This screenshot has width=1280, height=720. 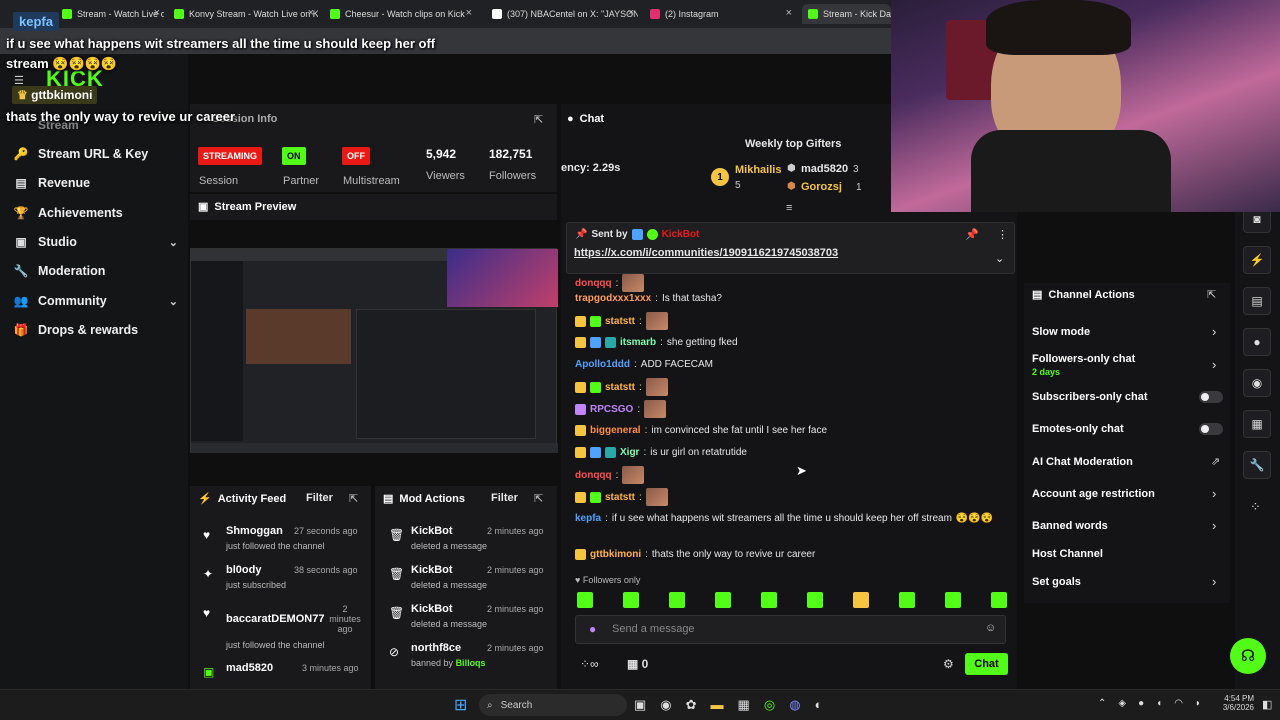 What do you see at coordinates (400, 14) in the screenshot?
I see `browser-tab: Cheesur - Watch clips on Kick ×` at bounding box center [400, 14].